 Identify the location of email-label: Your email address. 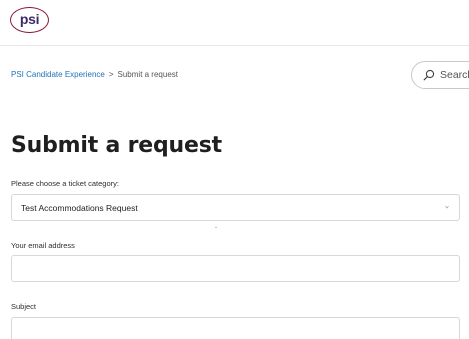
(43, 245).